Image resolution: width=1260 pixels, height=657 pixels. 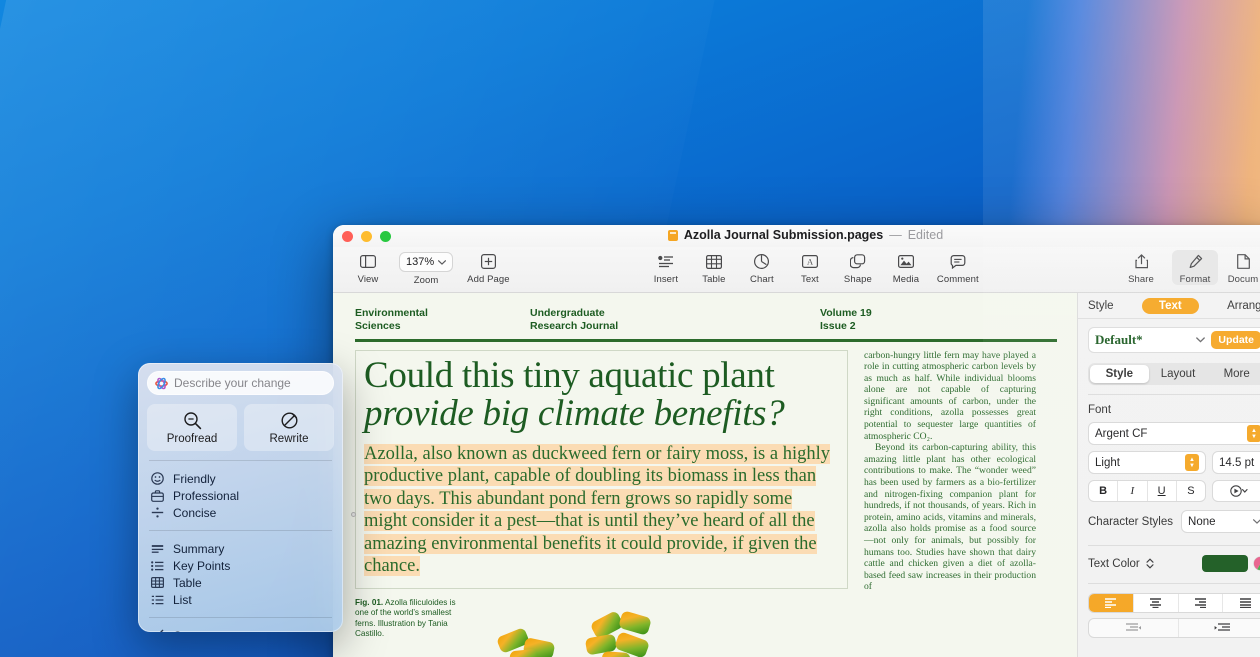 What do you see at coordinates (1119, 374) in the screenshot?
I see `subtab-style: Style` at bounding box center [1119, 374].